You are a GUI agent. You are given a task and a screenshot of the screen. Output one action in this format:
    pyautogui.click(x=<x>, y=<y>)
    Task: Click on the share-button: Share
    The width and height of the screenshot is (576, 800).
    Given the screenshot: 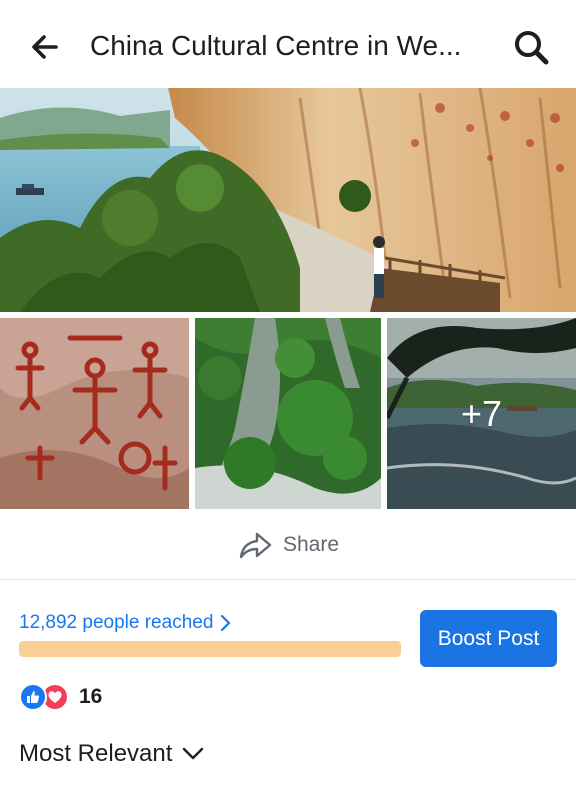 What is the action you would take?
    pyautogui.click(x=288, y=545)
    